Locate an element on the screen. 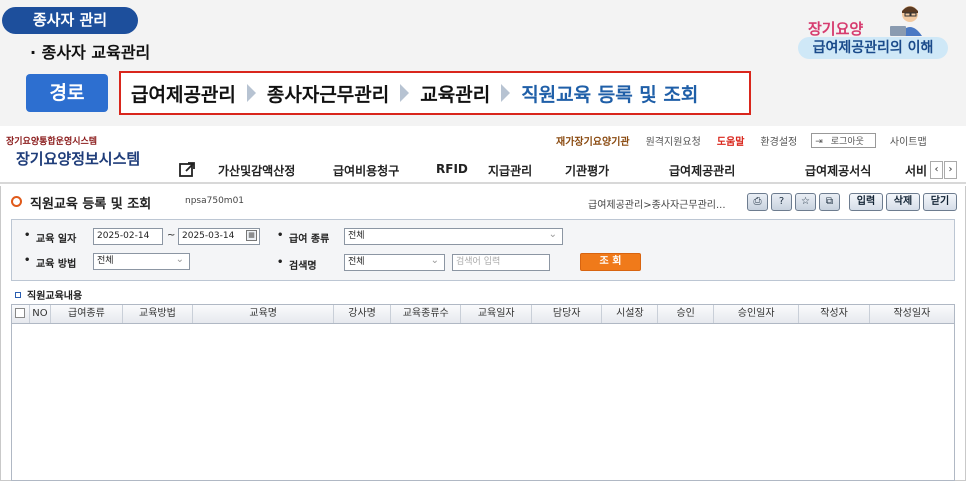 This screenshot has height=481, width=966. column-header: 담당자 is located at coordinates (567, 314).